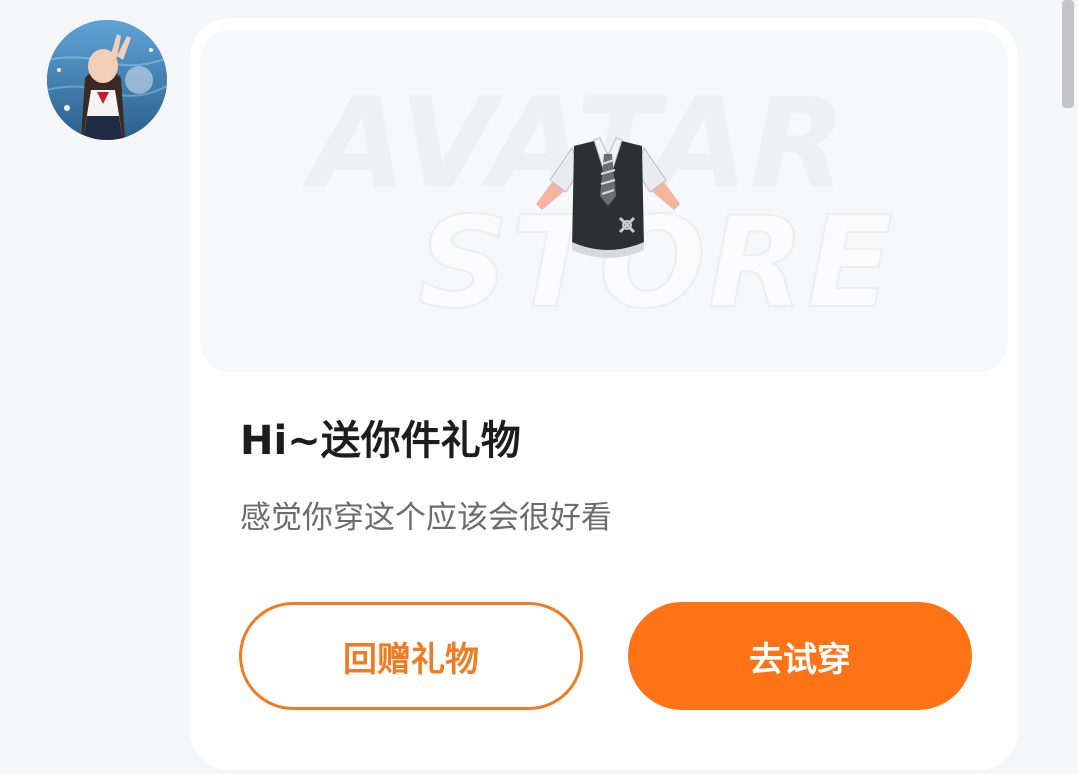 The image size is (1078, 774). Describe the element at coordinates (1068, 54) in the screenshot. I see `scrollbar-thumb` at that location.